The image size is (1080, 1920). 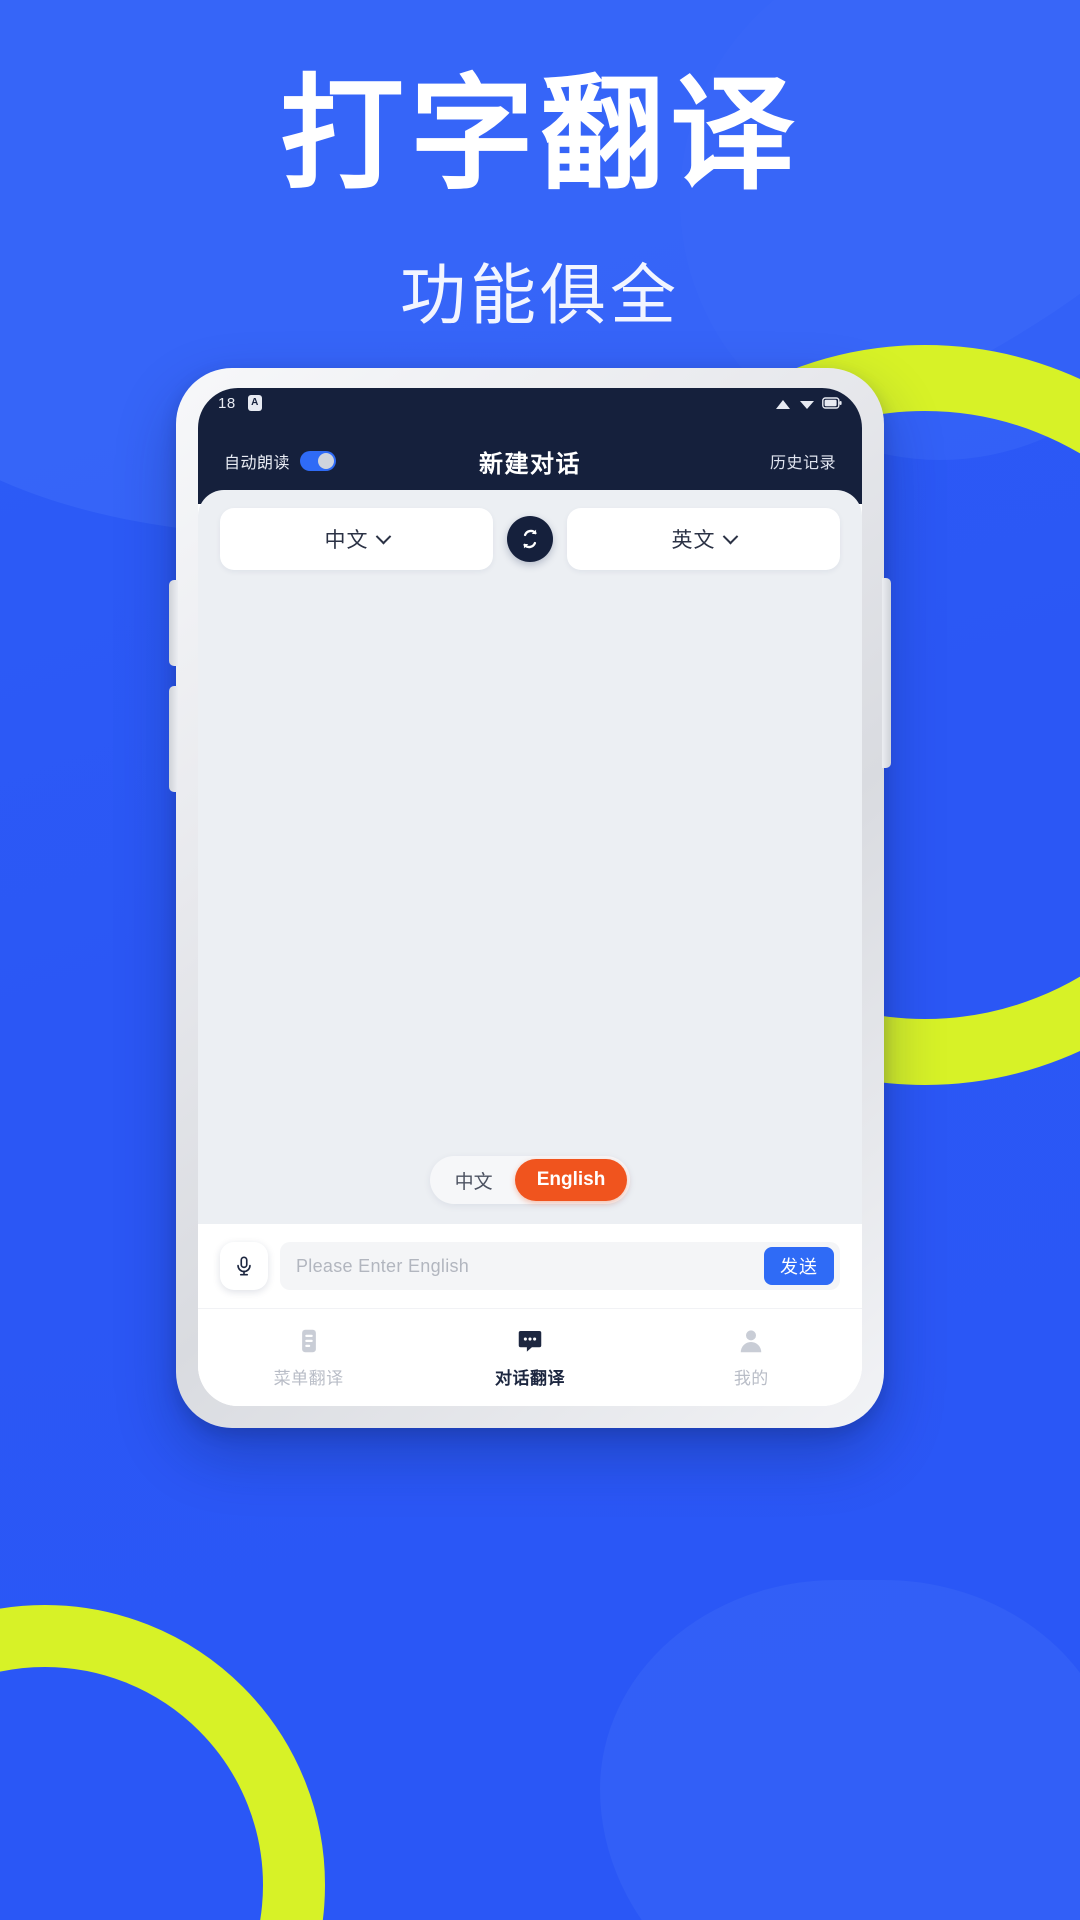 I want to click on phone-volume-down-button, so click(x=173, y=739).